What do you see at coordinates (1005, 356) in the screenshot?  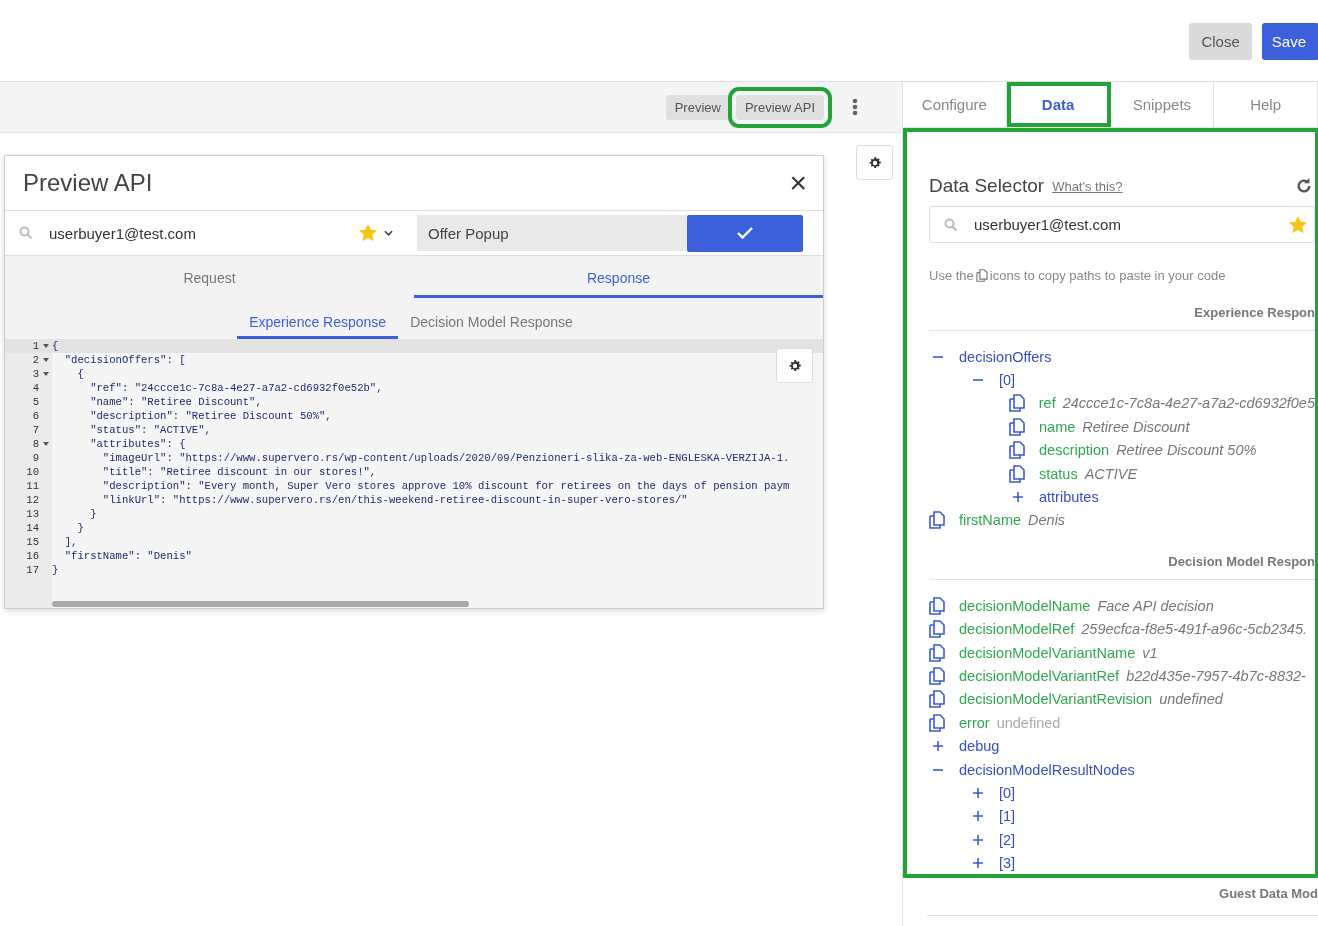 I see `data-node: decisionOffers` at bounding box center [1005, 356].